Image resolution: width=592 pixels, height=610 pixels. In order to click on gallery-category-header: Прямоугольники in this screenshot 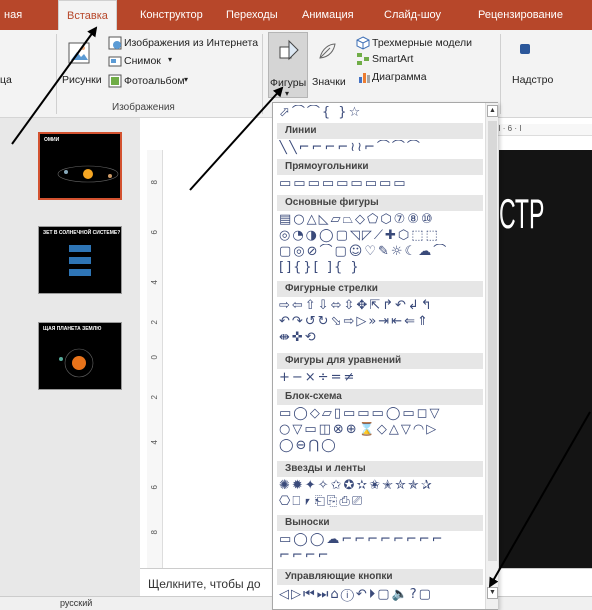, I will do `click(380, 167)`.